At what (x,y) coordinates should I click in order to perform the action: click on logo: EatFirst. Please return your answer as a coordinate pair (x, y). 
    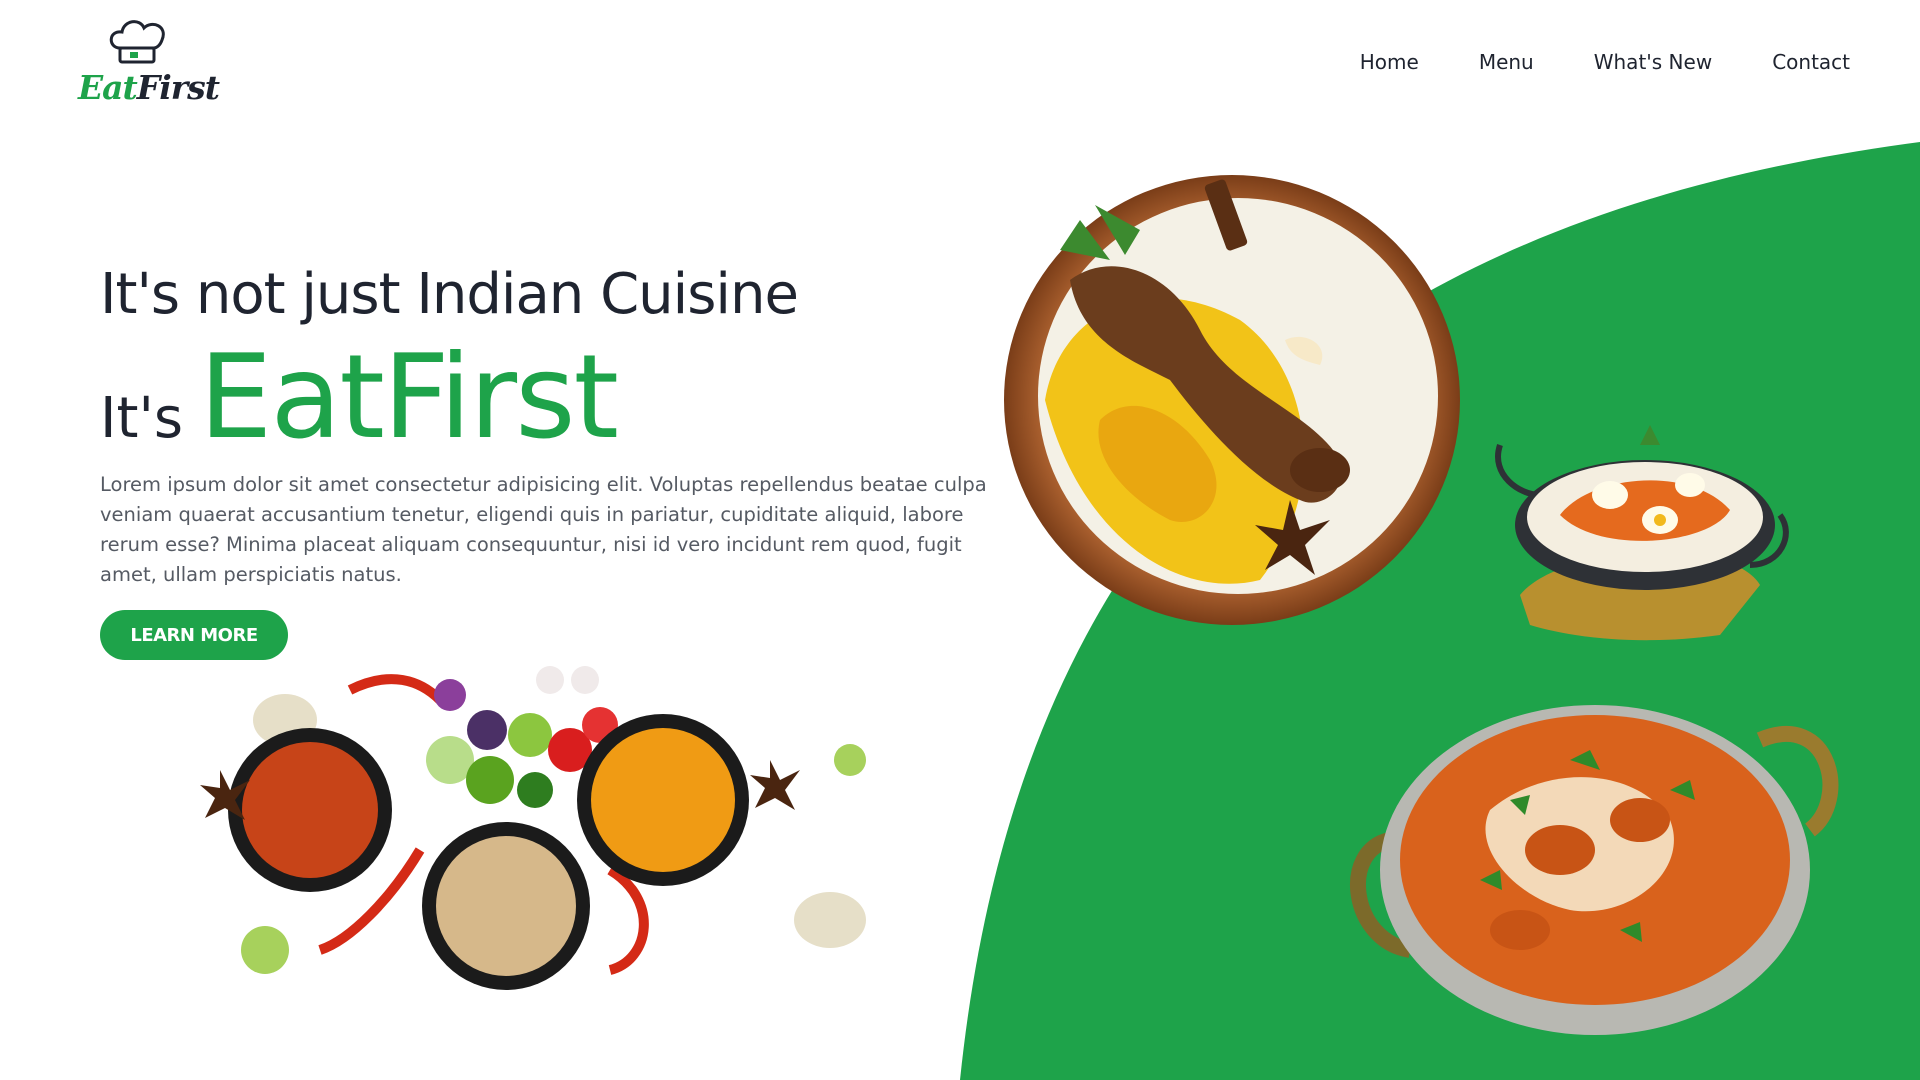
    Looking at the image, I should click on (149, 64).